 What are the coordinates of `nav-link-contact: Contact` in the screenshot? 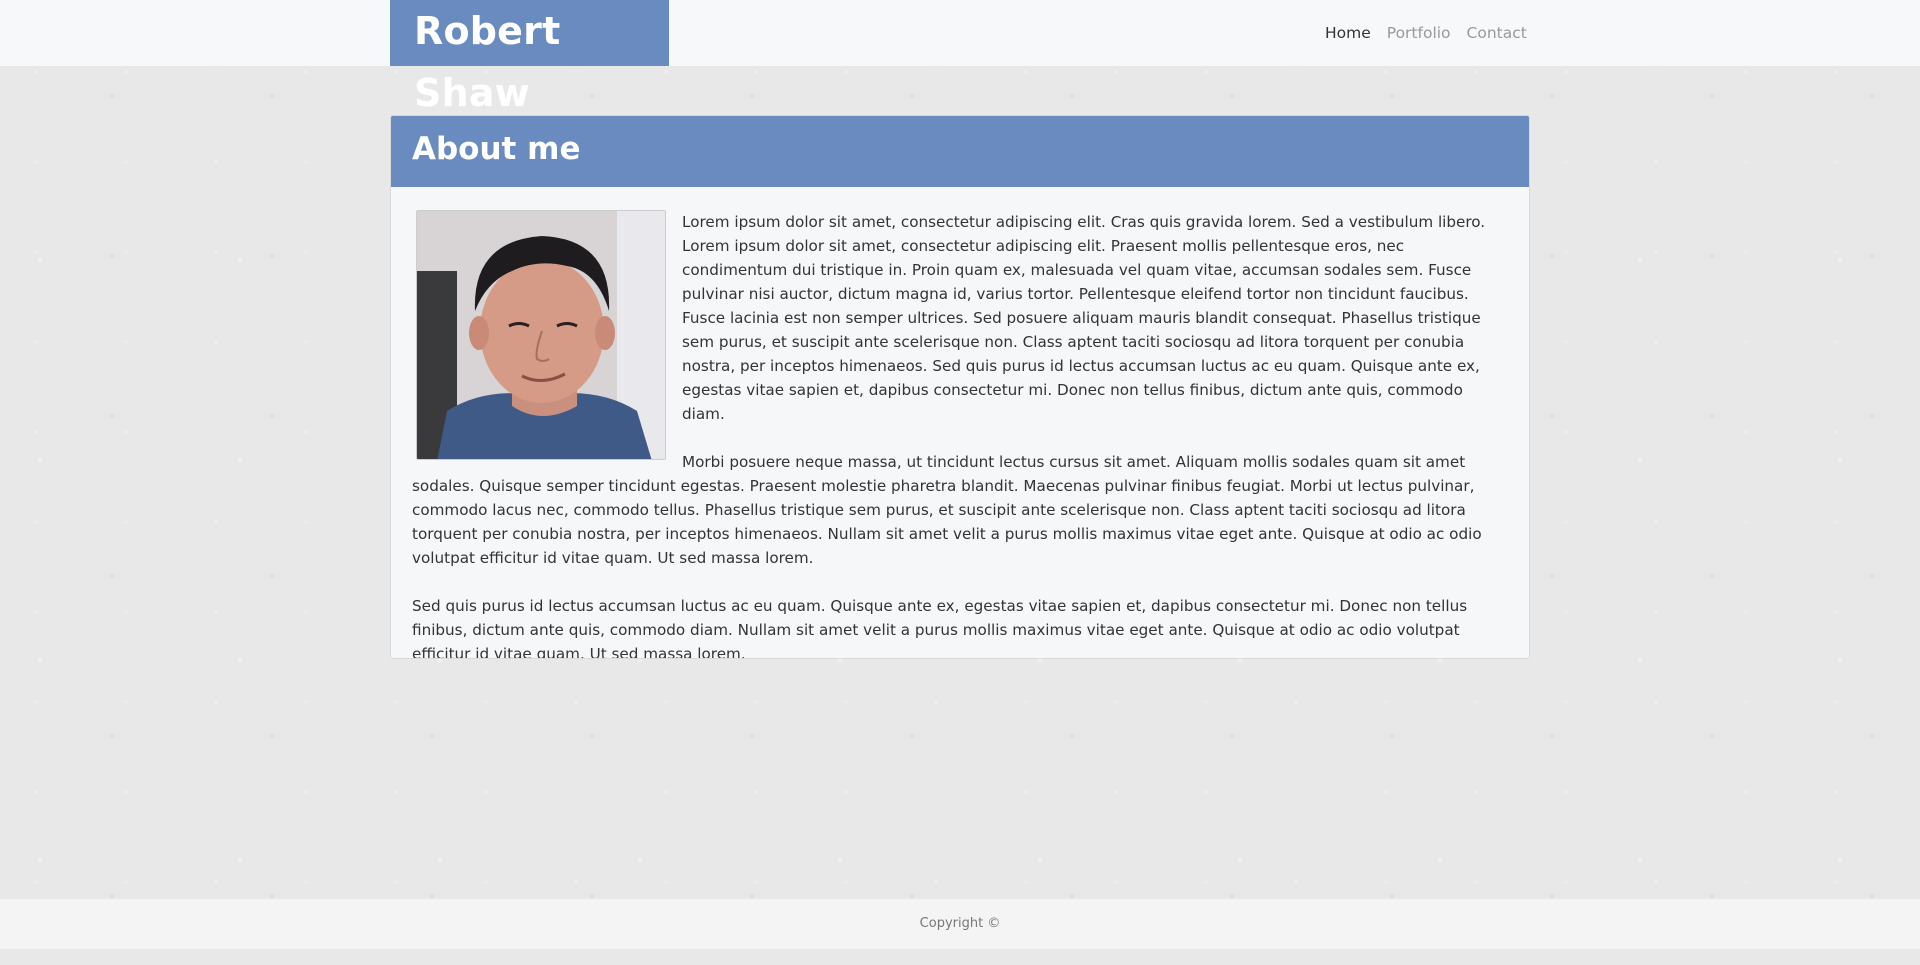 It's located at (1497, 33).